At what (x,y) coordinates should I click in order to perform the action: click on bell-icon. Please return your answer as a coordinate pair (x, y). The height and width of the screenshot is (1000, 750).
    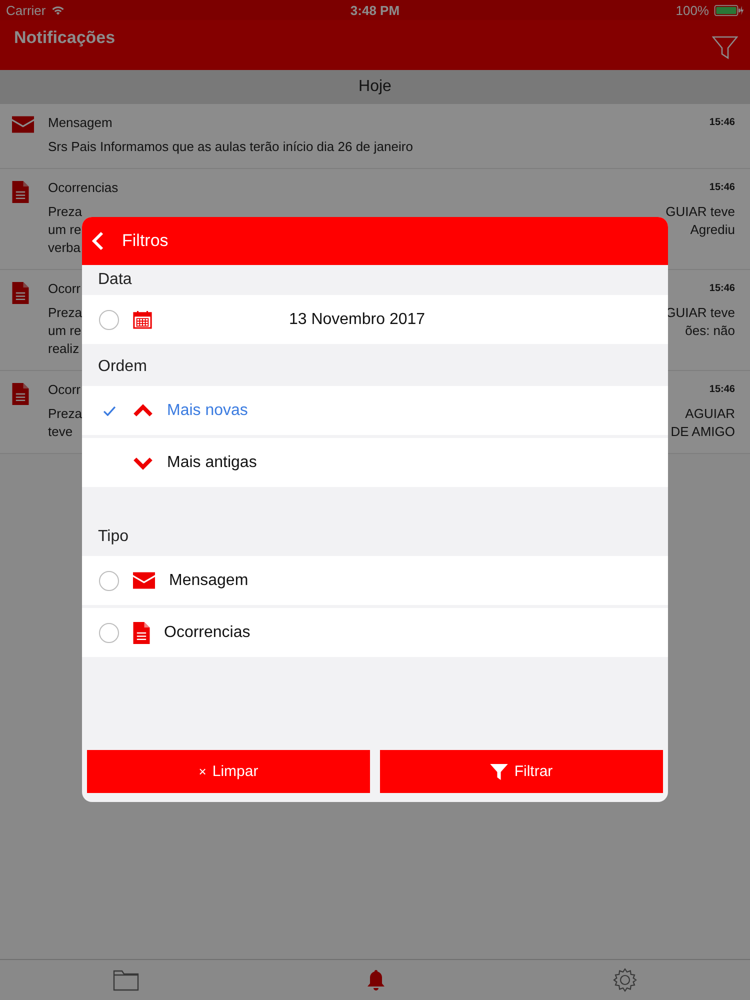
    Looking at the image, I should click on (376, 980).